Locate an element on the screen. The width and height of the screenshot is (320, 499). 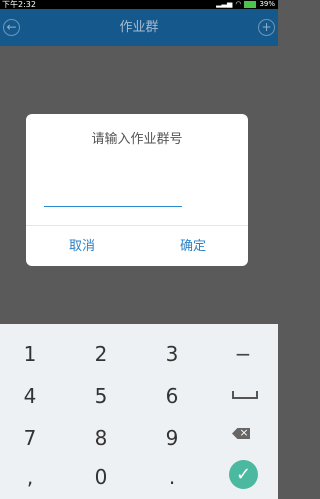
battery-icon is located at coordinates (250, 4).